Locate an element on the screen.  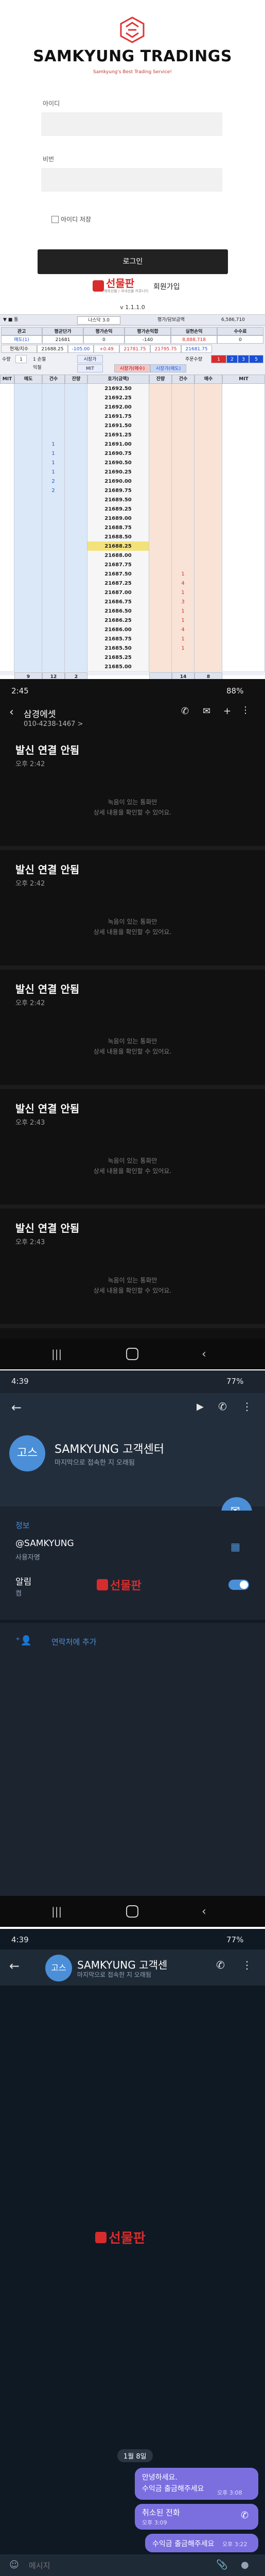
message-bubble-3: 수익금 출금해주세요 오후 3:22 is located at coordinates (201, 2543).